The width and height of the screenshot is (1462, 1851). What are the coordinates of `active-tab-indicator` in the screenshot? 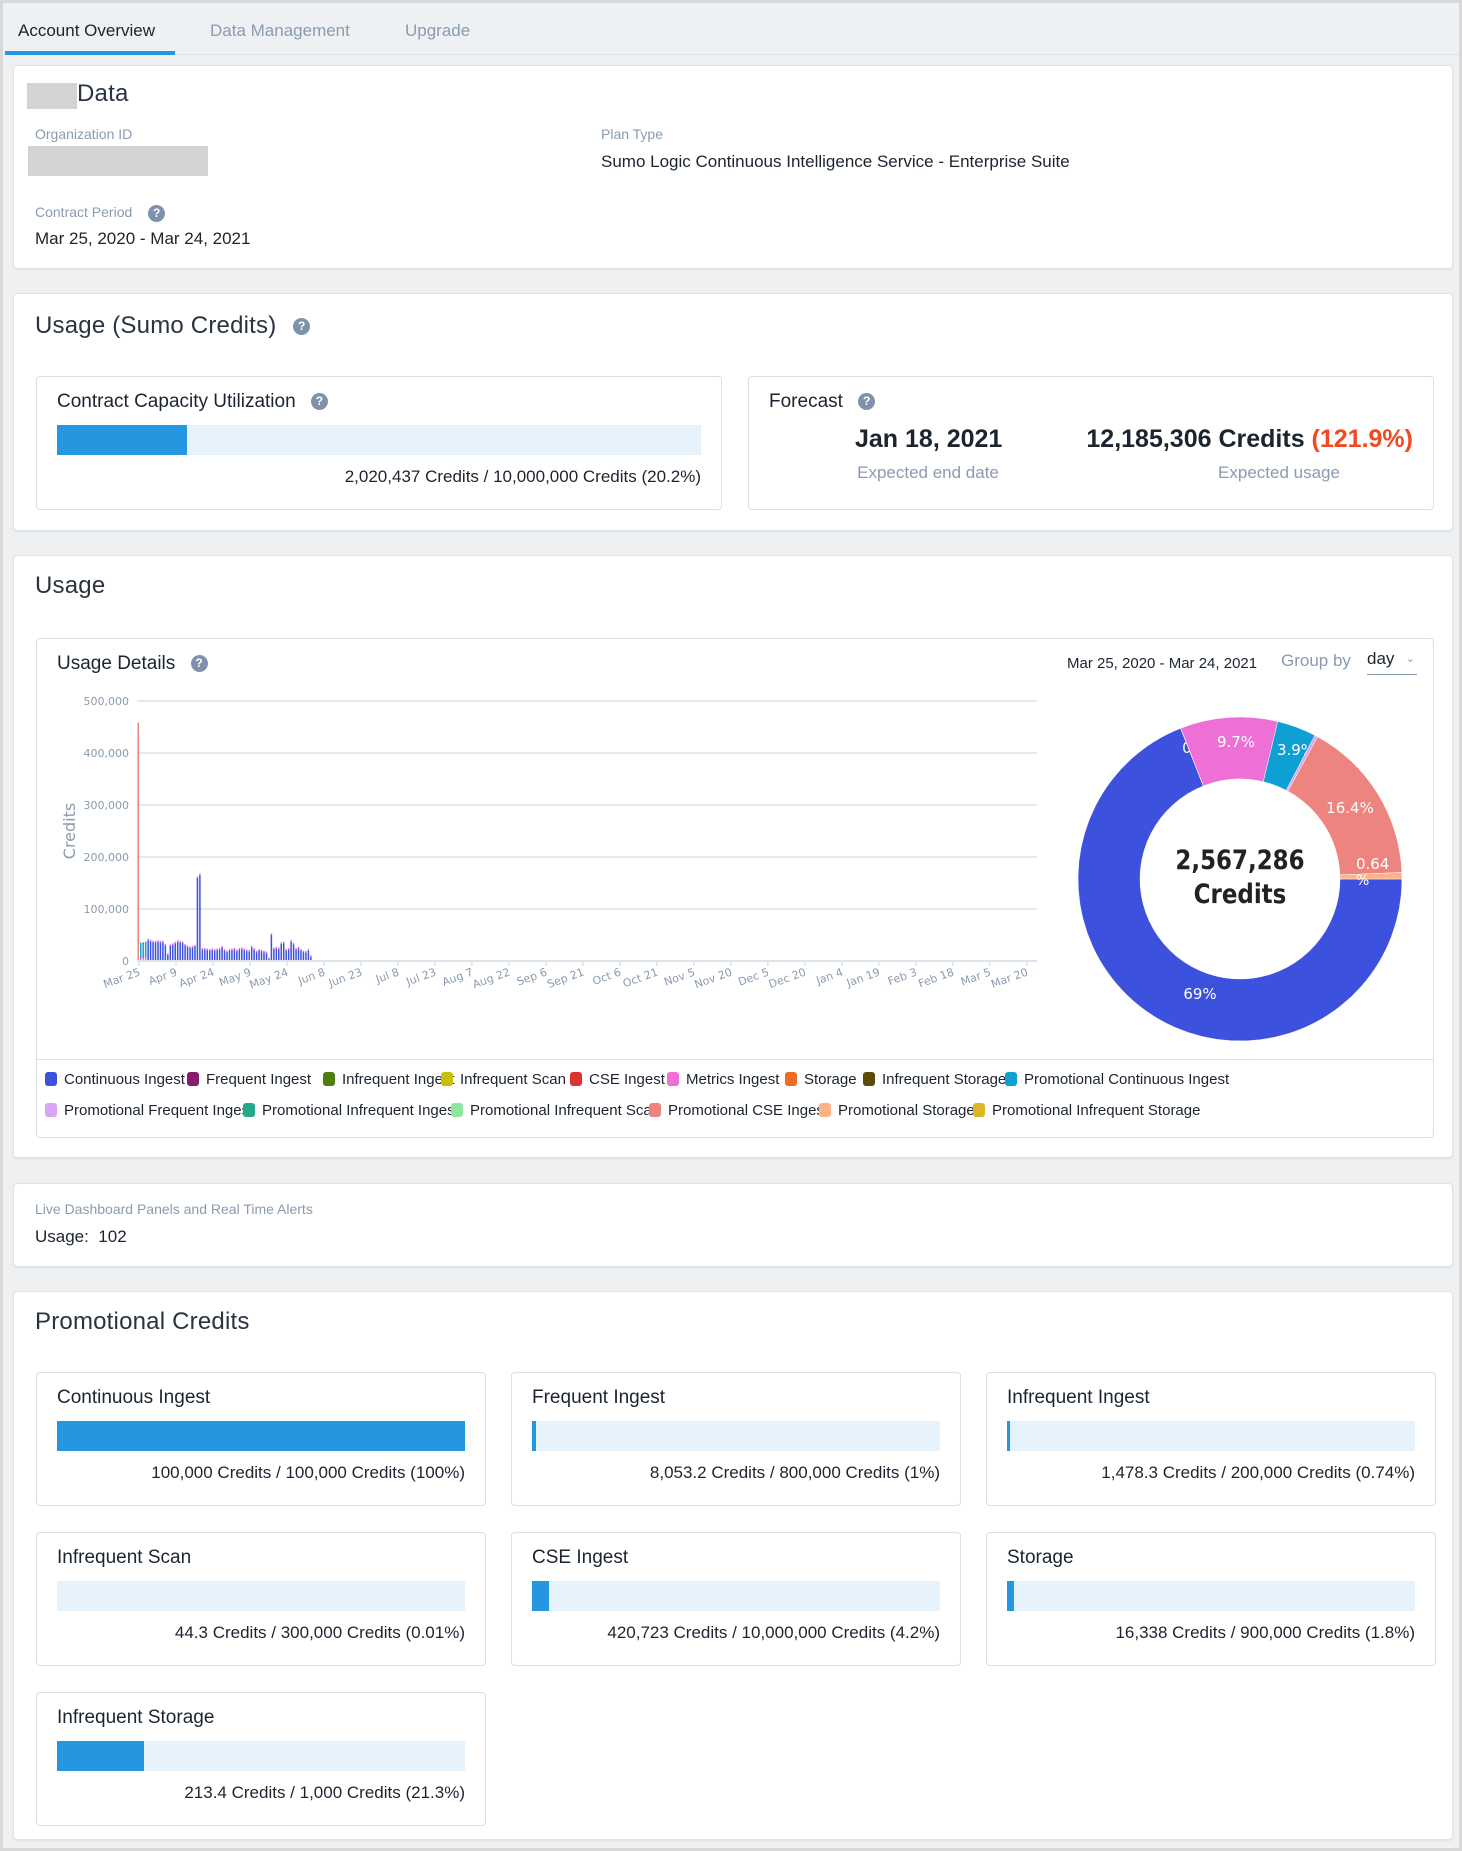 It's located at (90, 53).